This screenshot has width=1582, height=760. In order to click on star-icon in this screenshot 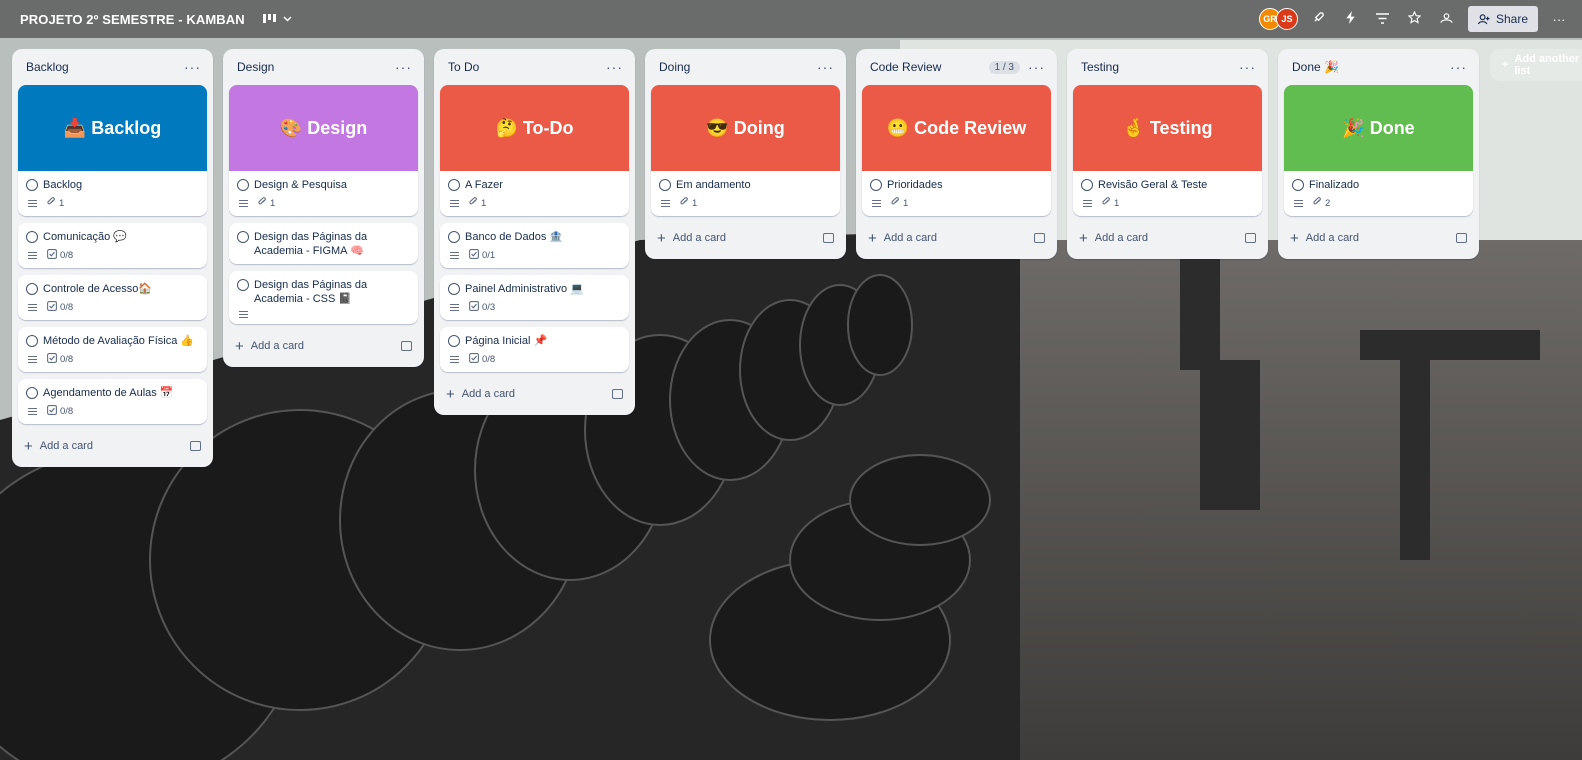, I will do `click(1415, 18)`.